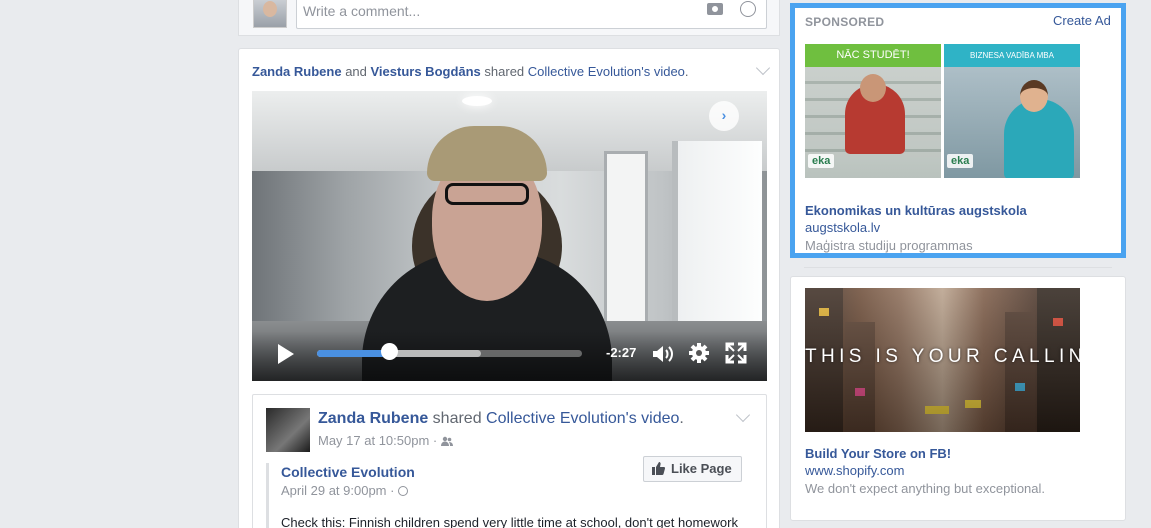  Describe the element at coordinates (736, 353) in the screenshot. I see `fullscreen-icon` at that location.